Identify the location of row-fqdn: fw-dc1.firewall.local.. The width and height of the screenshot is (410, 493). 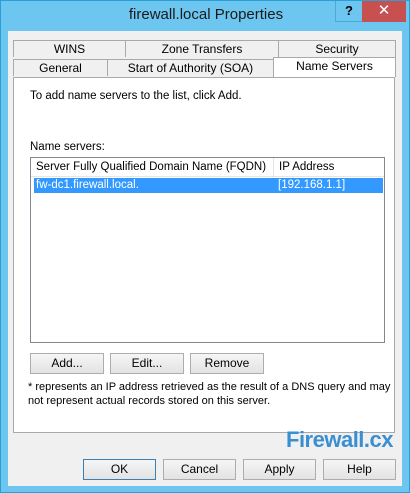
(87, 185).